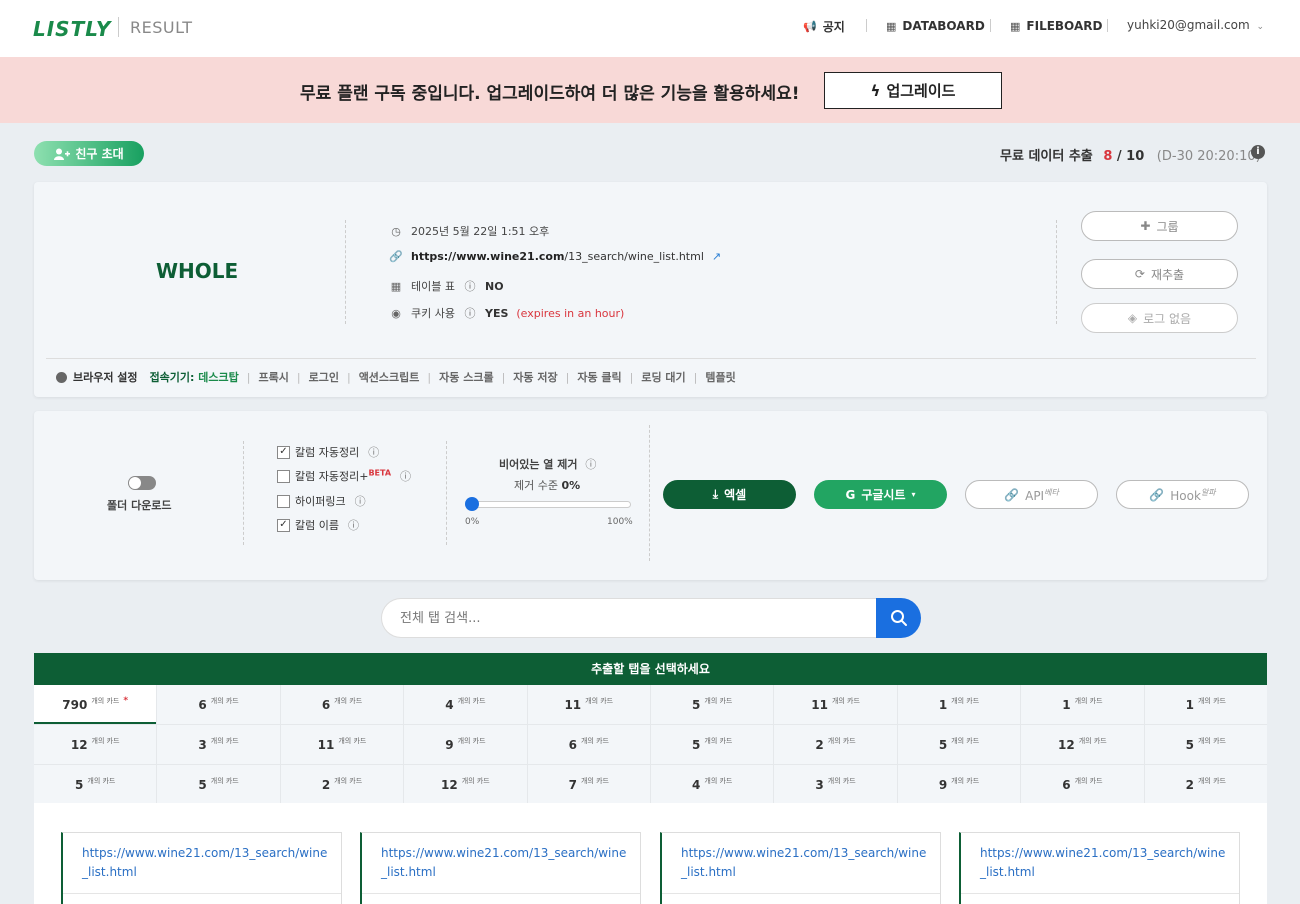 The width and height of the screenshot is (1300, 904). Describe the element at coordinates (663, 377) in the screenshot. I see `opt-loading-wait: 로딩 대기` at that location.